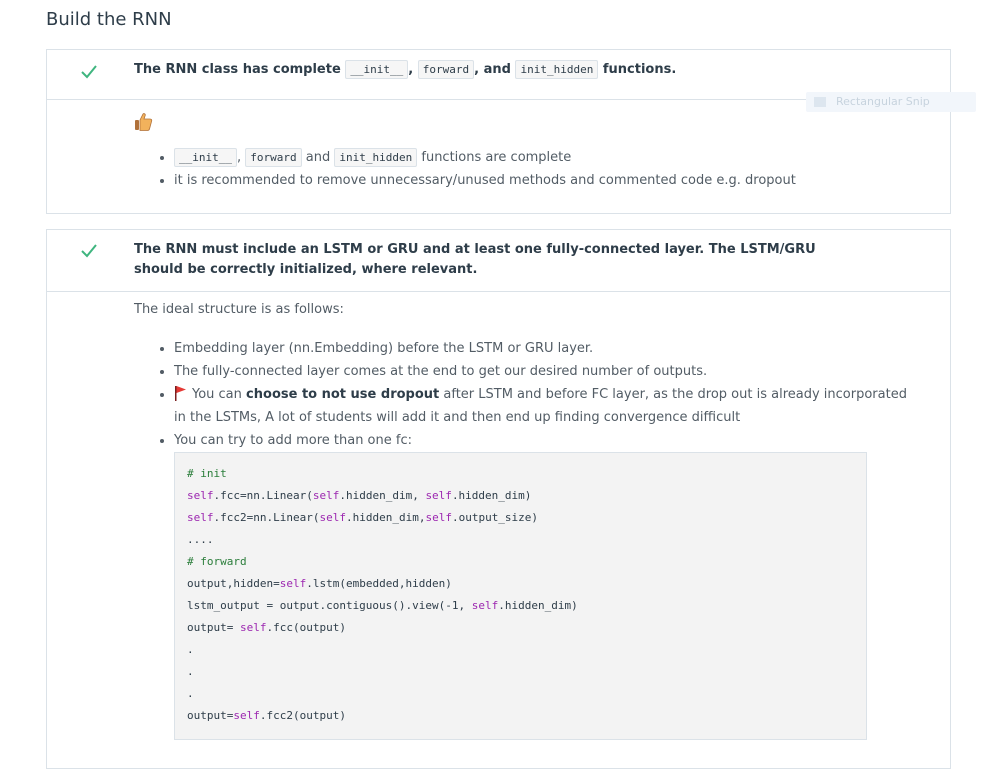 This screenshot has height=769, width=991. What do you see at coordinates (411, 69) in the screenshot?
I see `title-text: ,` at bounding box center [411, 69].